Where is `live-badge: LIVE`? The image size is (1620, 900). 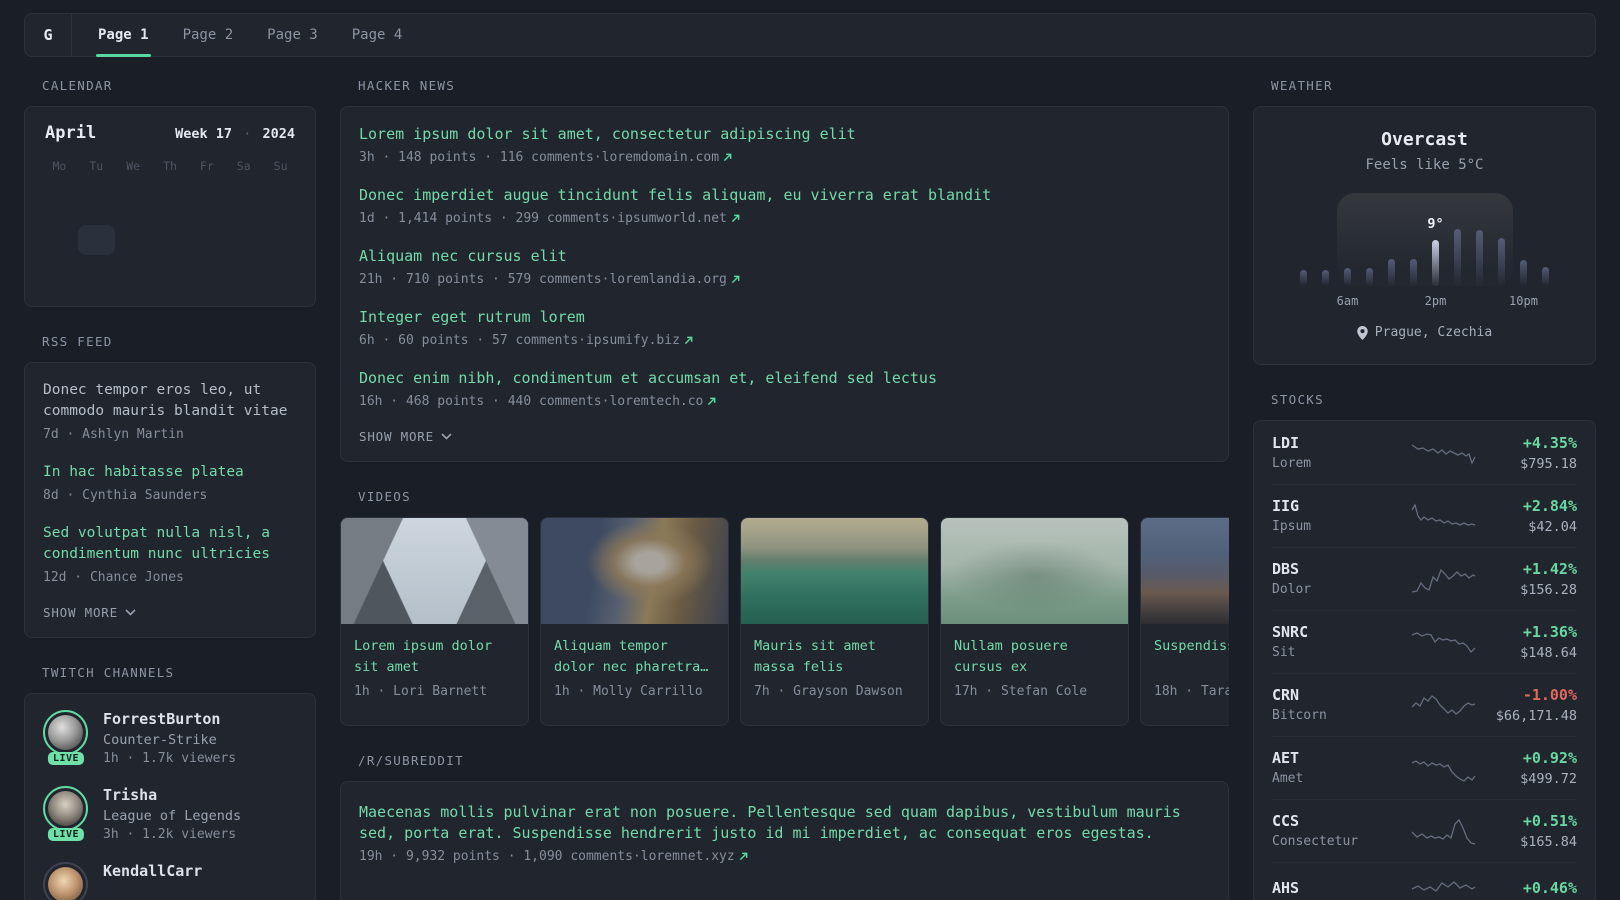 live-badge: LIVE is located at coordinates (66, 758).